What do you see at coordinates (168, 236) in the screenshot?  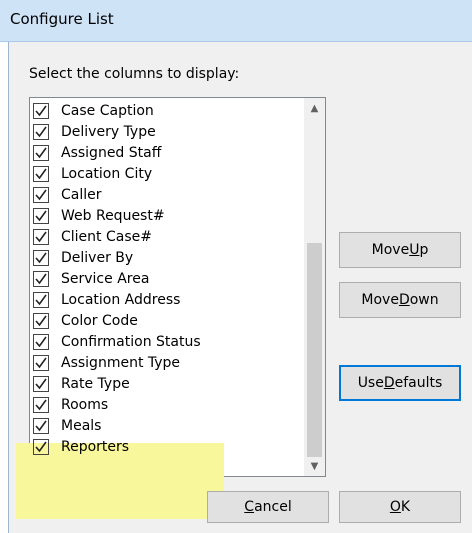 I see `list-item: Client Case#` at bounding box center [168, 236].